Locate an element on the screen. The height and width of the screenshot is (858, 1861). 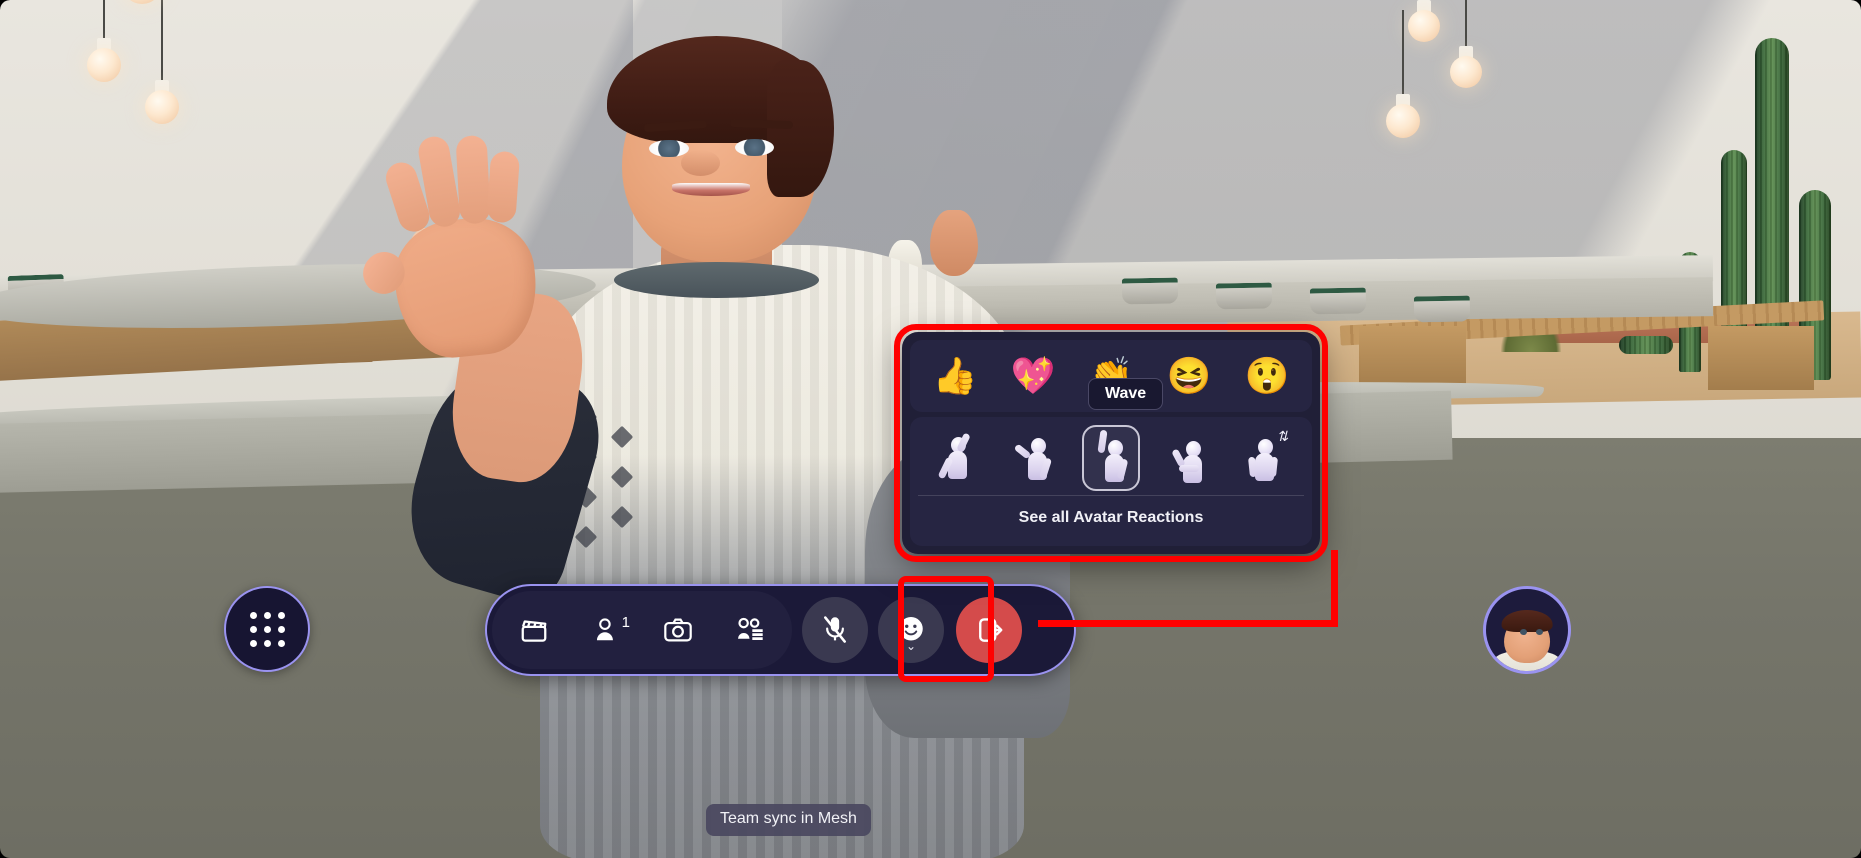
avatar-gestures-row: ⇅ is located at coordinates (1111, 458).